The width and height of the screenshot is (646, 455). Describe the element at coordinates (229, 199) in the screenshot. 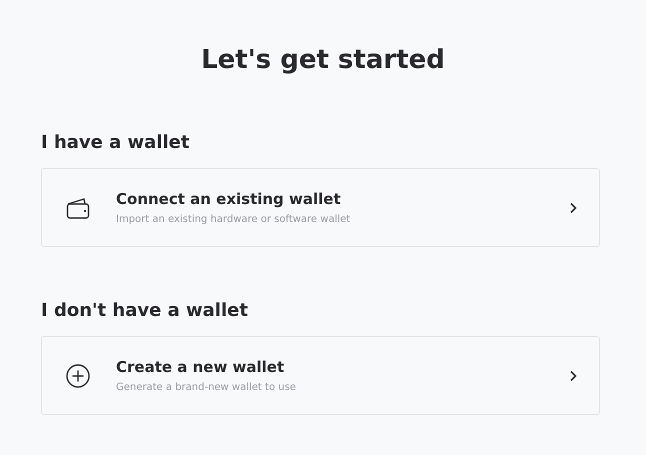

I see `option-title: Connect an existing wallet` at that location.